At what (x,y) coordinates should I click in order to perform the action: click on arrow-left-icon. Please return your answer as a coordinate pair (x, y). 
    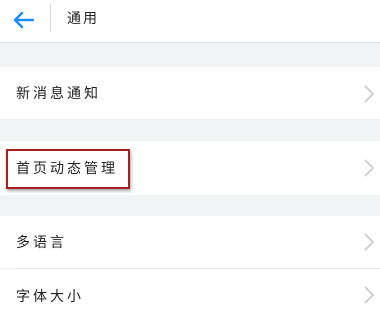
    Looking at the image, I should click on (24, 20).